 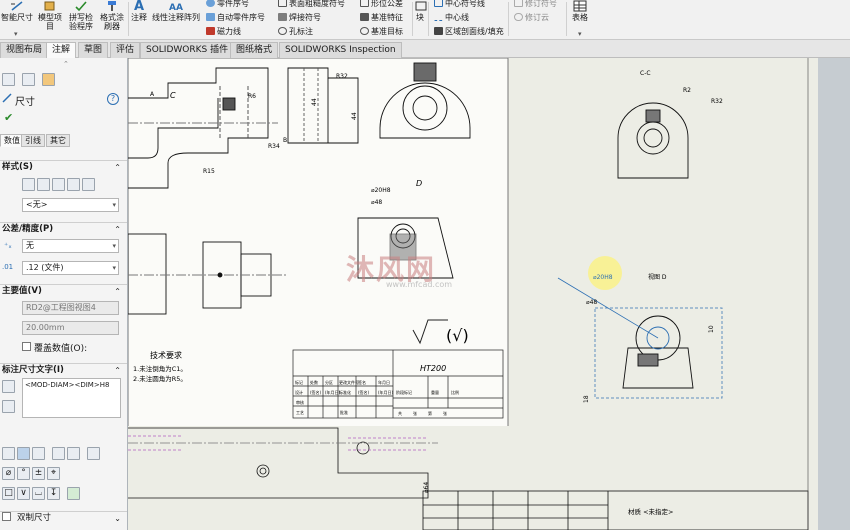 I want to click on revision-cloud-button: 修订云, so click(x=531, y=17).